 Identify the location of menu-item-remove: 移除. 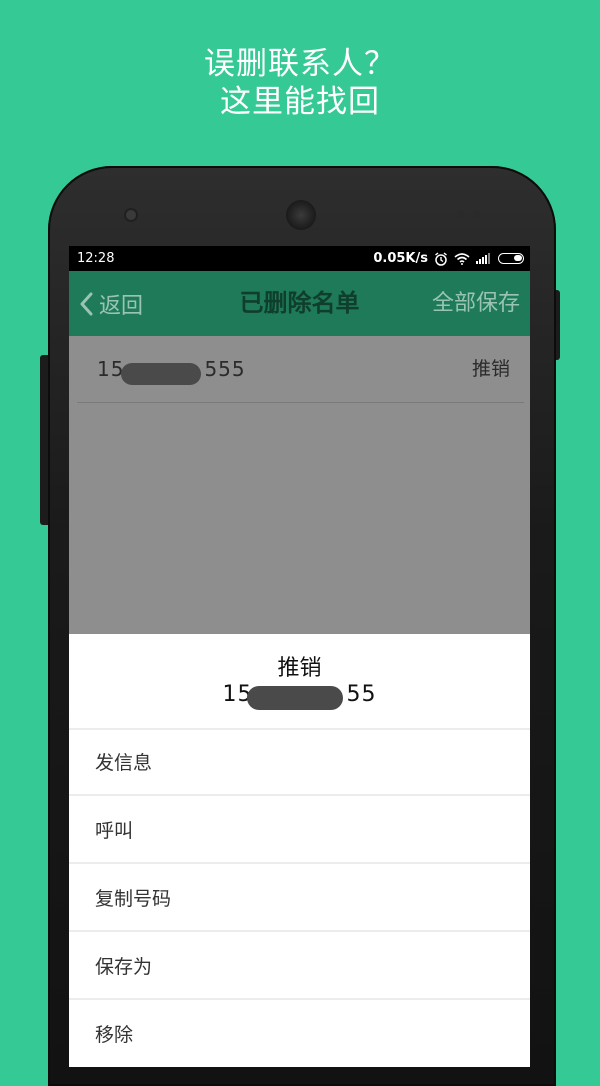
(299, 1034).